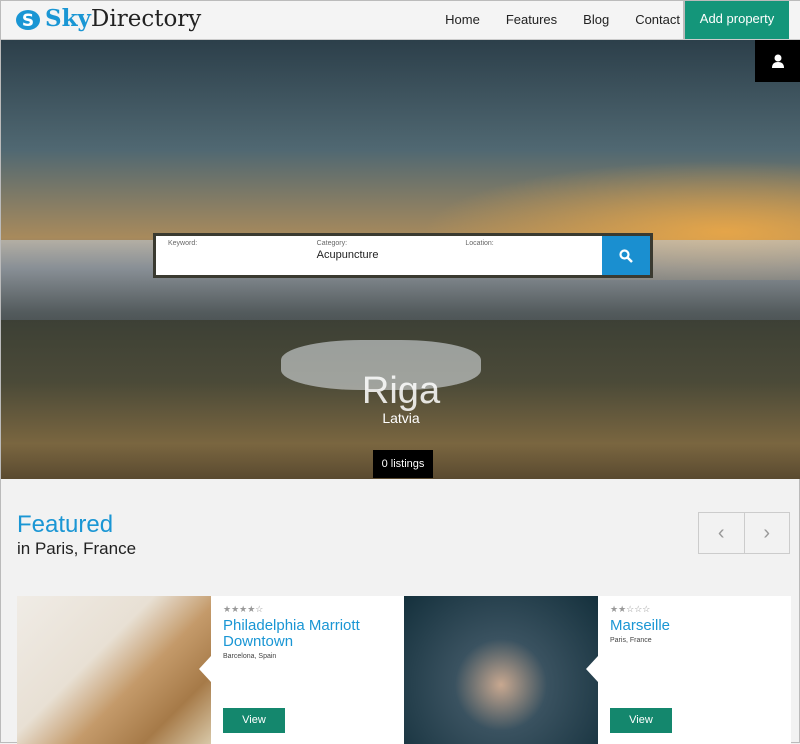 This screenshot has height=744, width=800. I want to click on search-icon, so click(626, 255).